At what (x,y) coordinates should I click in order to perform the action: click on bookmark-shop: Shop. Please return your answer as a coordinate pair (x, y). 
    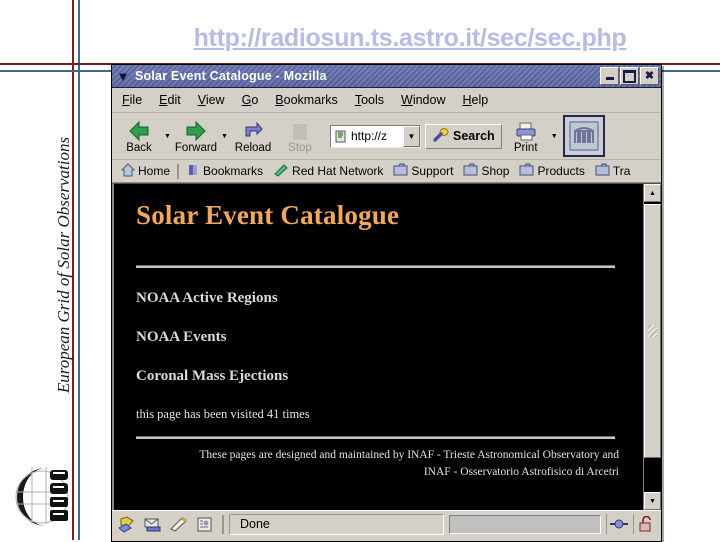
    Looking at the image, I should click on (486, 171).